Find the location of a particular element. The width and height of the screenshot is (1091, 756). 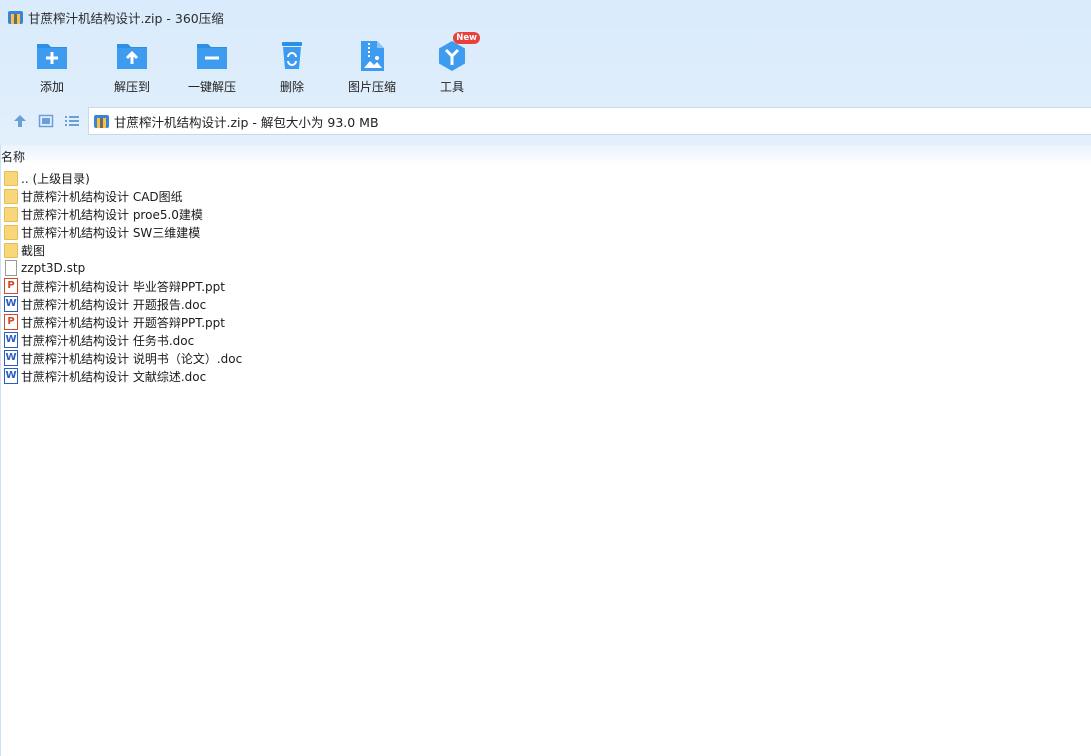

thumbnail-view-icon is located at coordinates (46, 121).